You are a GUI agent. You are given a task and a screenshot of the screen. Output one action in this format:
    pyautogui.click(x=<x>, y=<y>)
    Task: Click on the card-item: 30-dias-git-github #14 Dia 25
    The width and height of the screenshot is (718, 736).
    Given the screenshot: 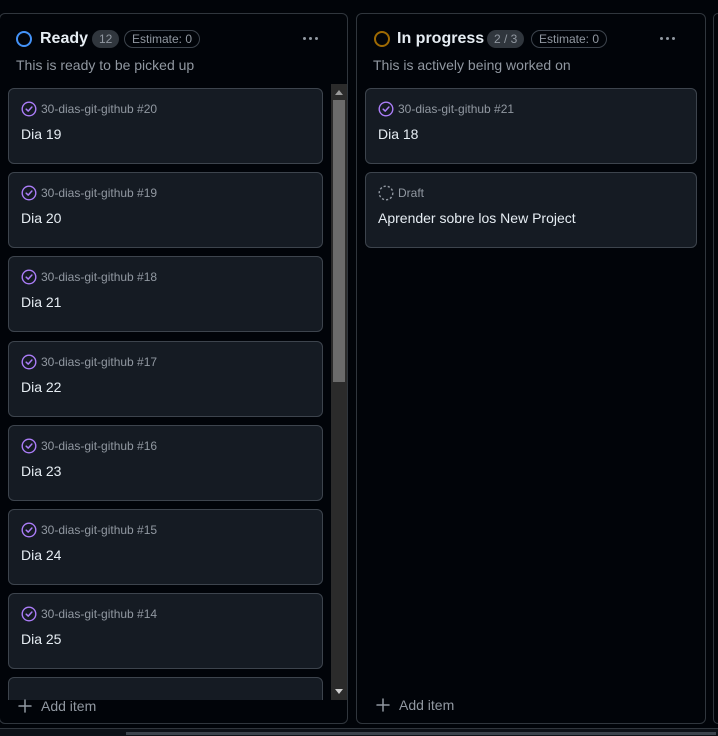 What is the action you would take?
    pyautogui.click(x=165, y=631)
    